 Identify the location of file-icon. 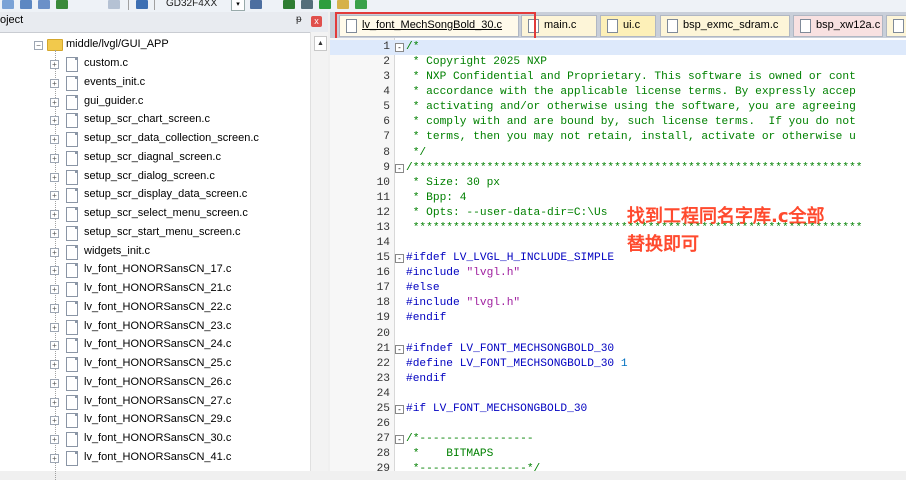
(72, 364).